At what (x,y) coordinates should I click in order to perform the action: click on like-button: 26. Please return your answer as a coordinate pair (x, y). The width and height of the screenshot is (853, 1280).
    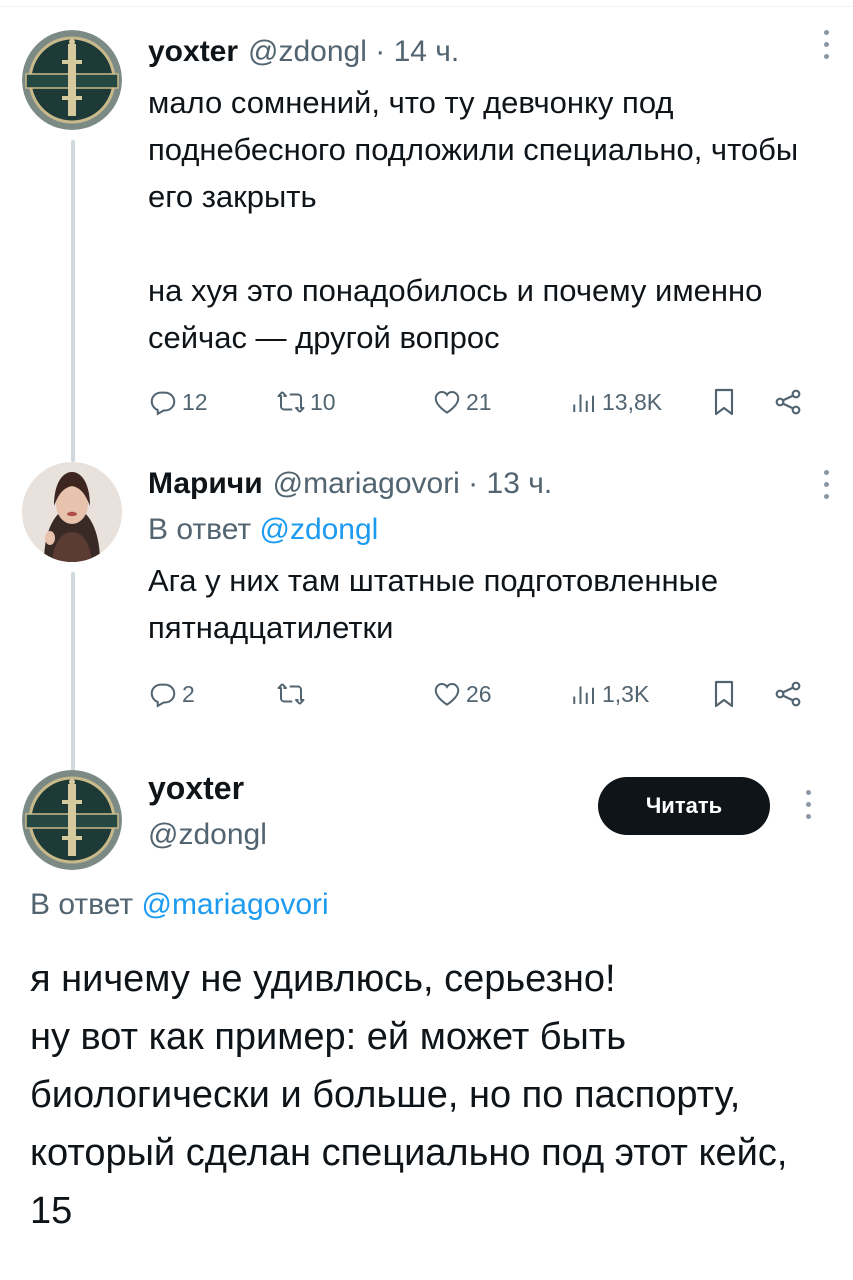
    Looking at the image, I should click on (462, 694).